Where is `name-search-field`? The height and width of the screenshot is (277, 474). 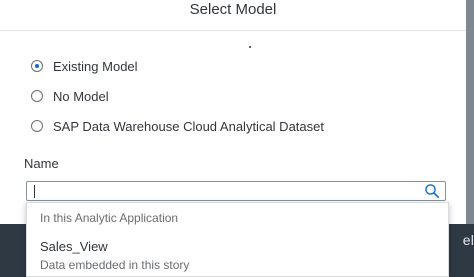 name-search-field is located at coordinates (236, 191).